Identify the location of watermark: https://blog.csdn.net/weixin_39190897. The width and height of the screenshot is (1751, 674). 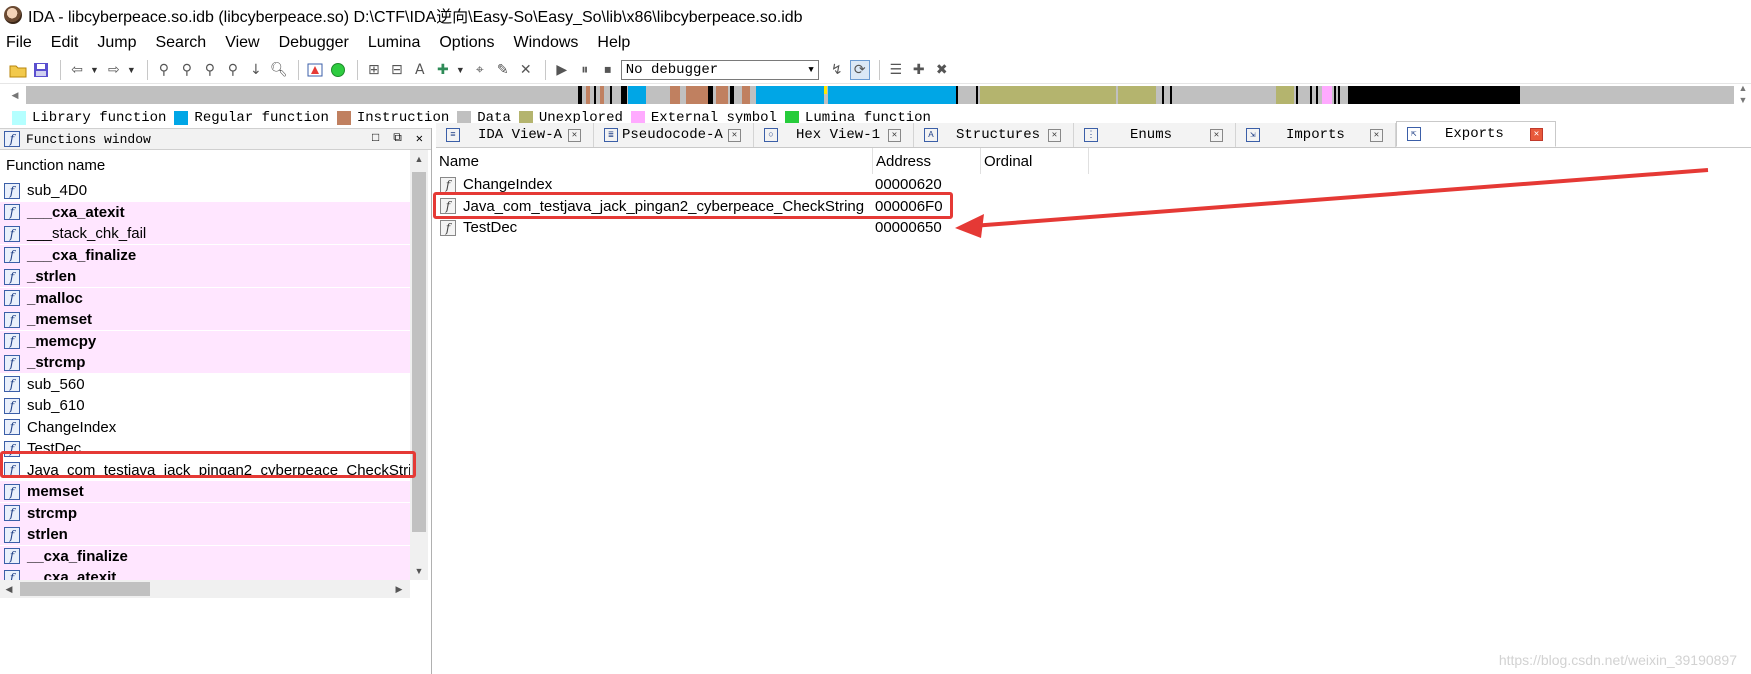
(1617, 660).